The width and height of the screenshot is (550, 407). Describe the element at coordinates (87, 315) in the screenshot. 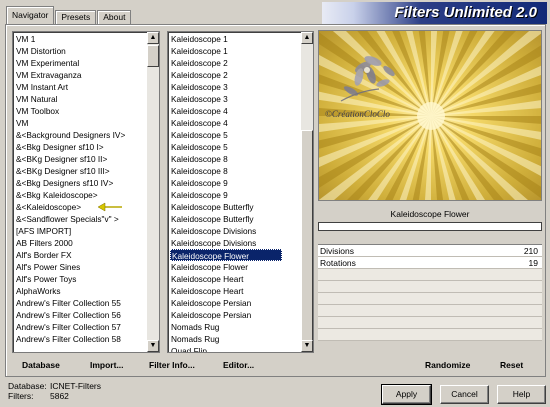

I see `category-item: Andrew's Filter Collection 56` at that location.